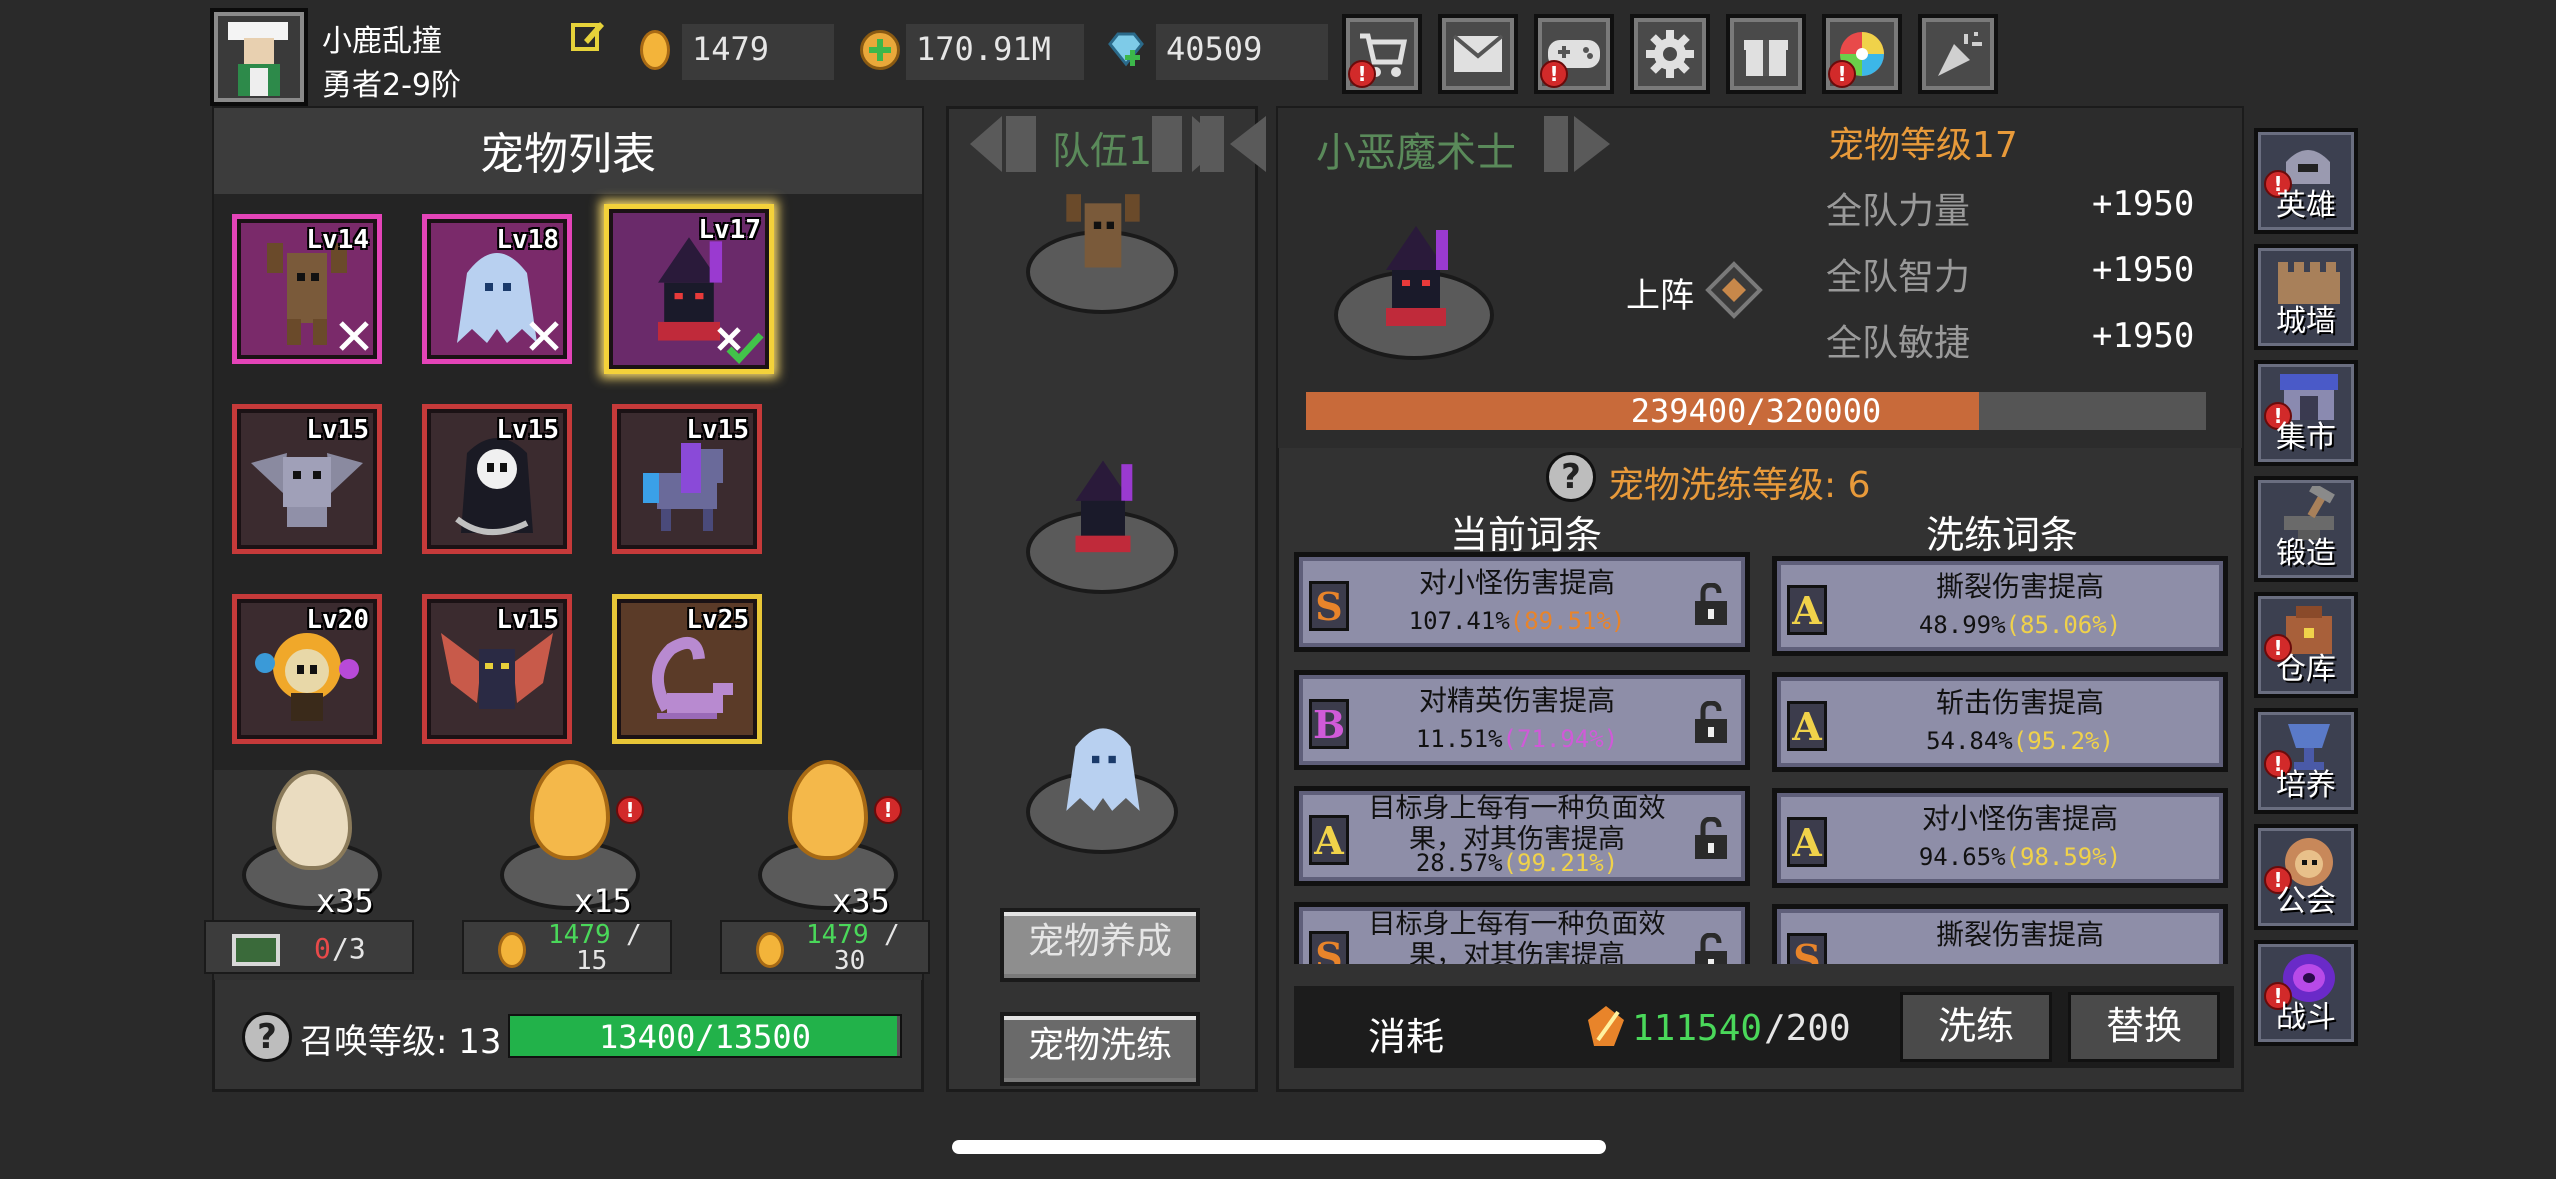 This screenshot has width=2556, height=1179. What do you see at coordinates (2306, 761) in the screenshot?
I see `menu-training-button: ! 培养` at bounding box center [2306, 761].